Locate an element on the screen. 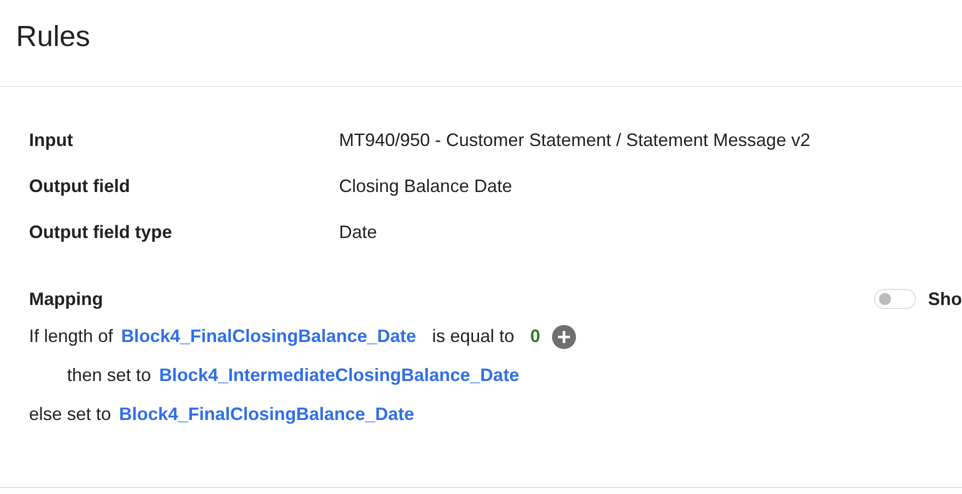 This screenshot has width=962, height=494. toggle-switch is located at coordinates (895, 299).